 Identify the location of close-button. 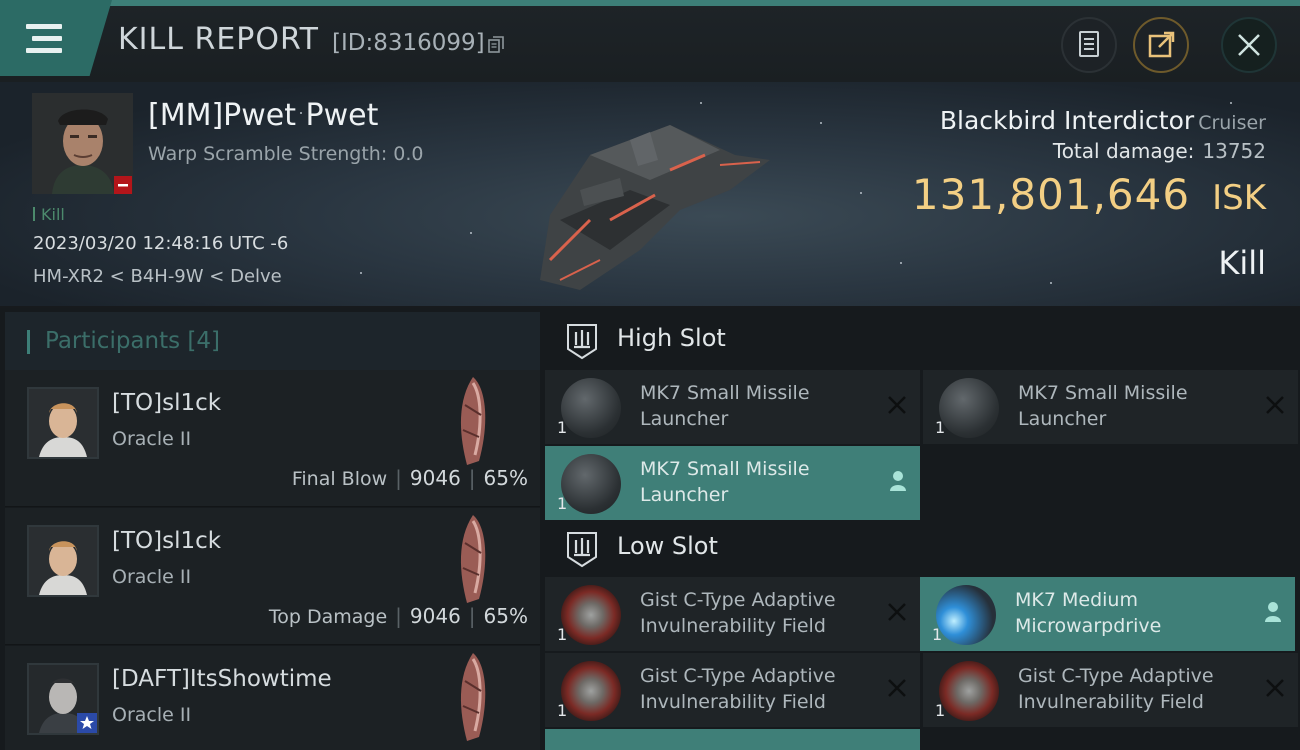
(1249, 45).